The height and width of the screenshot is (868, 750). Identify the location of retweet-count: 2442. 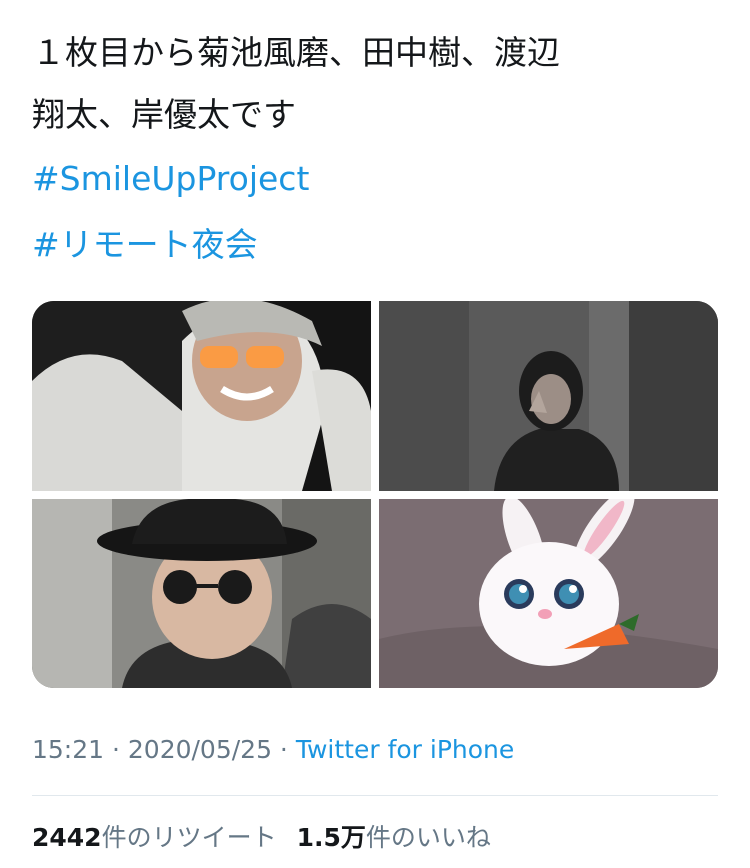
(67, 837).